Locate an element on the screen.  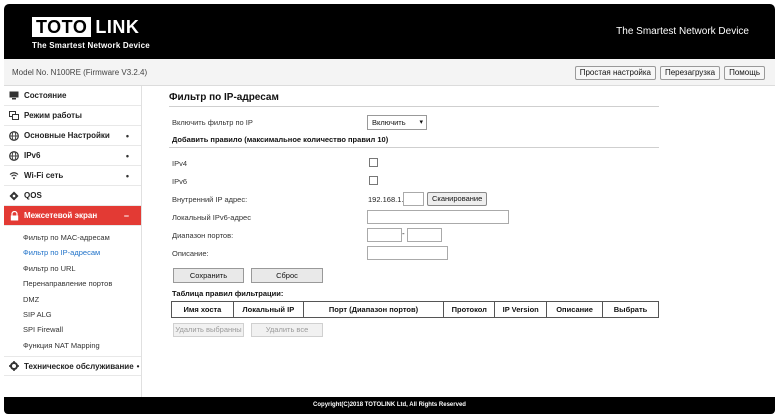
form-actions: Сохранить Сброс is located at coordinates (414, 276).